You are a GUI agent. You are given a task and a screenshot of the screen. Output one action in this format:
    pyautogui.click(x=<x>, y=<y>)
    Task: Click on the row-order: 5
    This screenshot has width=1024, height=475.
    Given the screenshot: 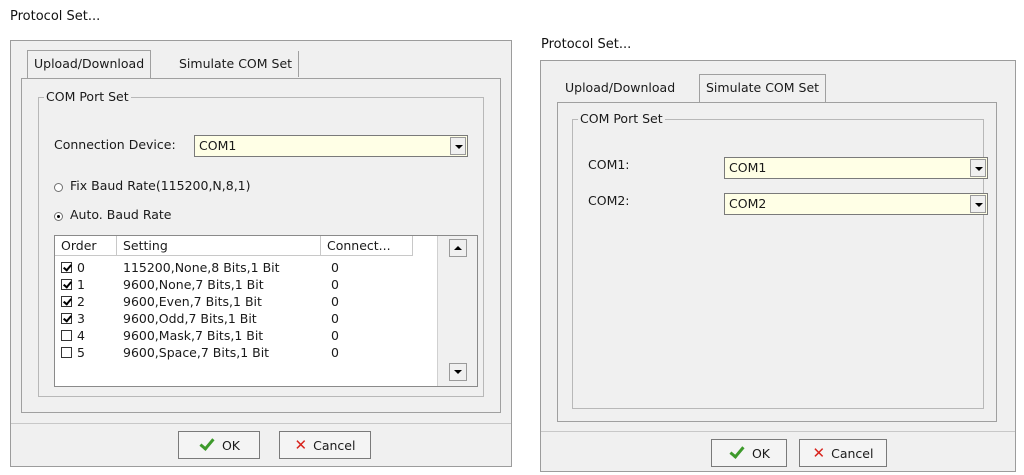 What is the action you would take?
    pyautogui.click(x=81, y=352)
    